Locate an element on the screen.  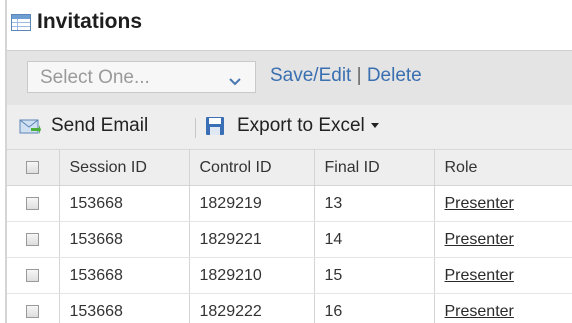
grid-toolbar: Send Email Export to Excel is located at coordinates (289, 127).